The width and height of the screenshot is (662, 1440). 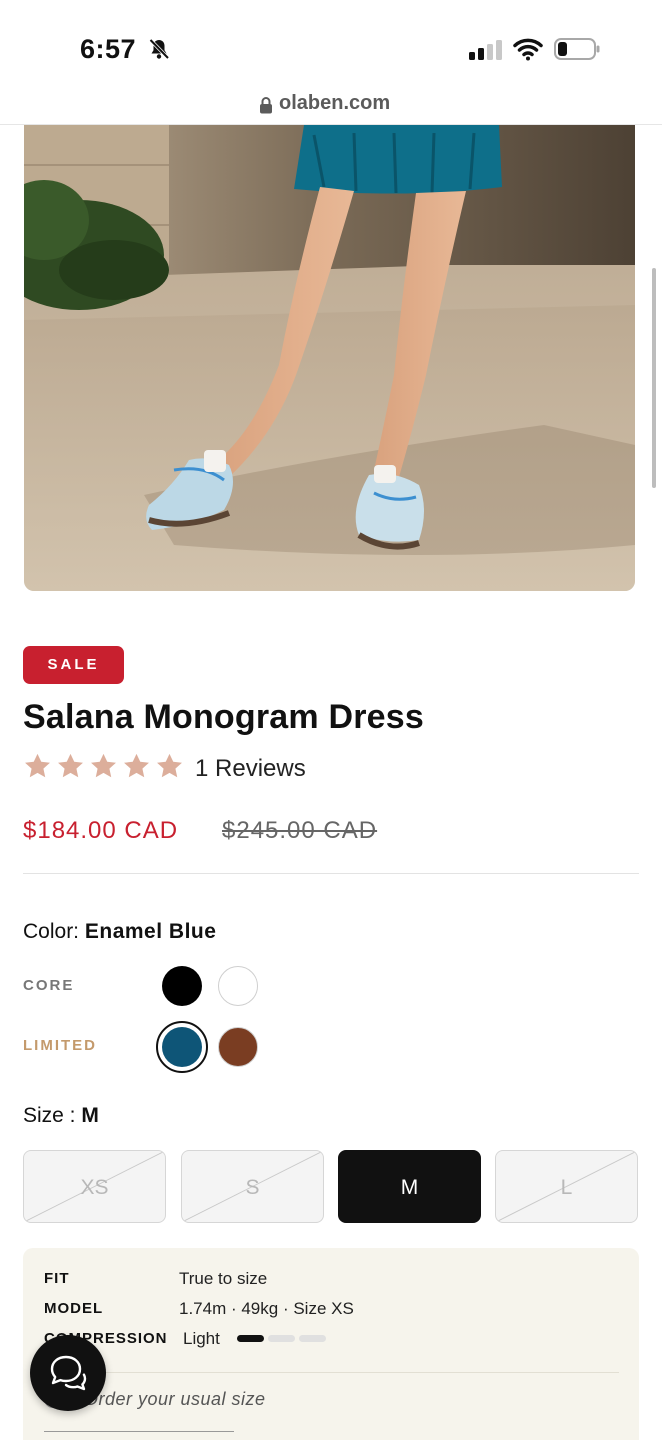 I want to click on compression-value: Light, so click(x=201, y=1338).